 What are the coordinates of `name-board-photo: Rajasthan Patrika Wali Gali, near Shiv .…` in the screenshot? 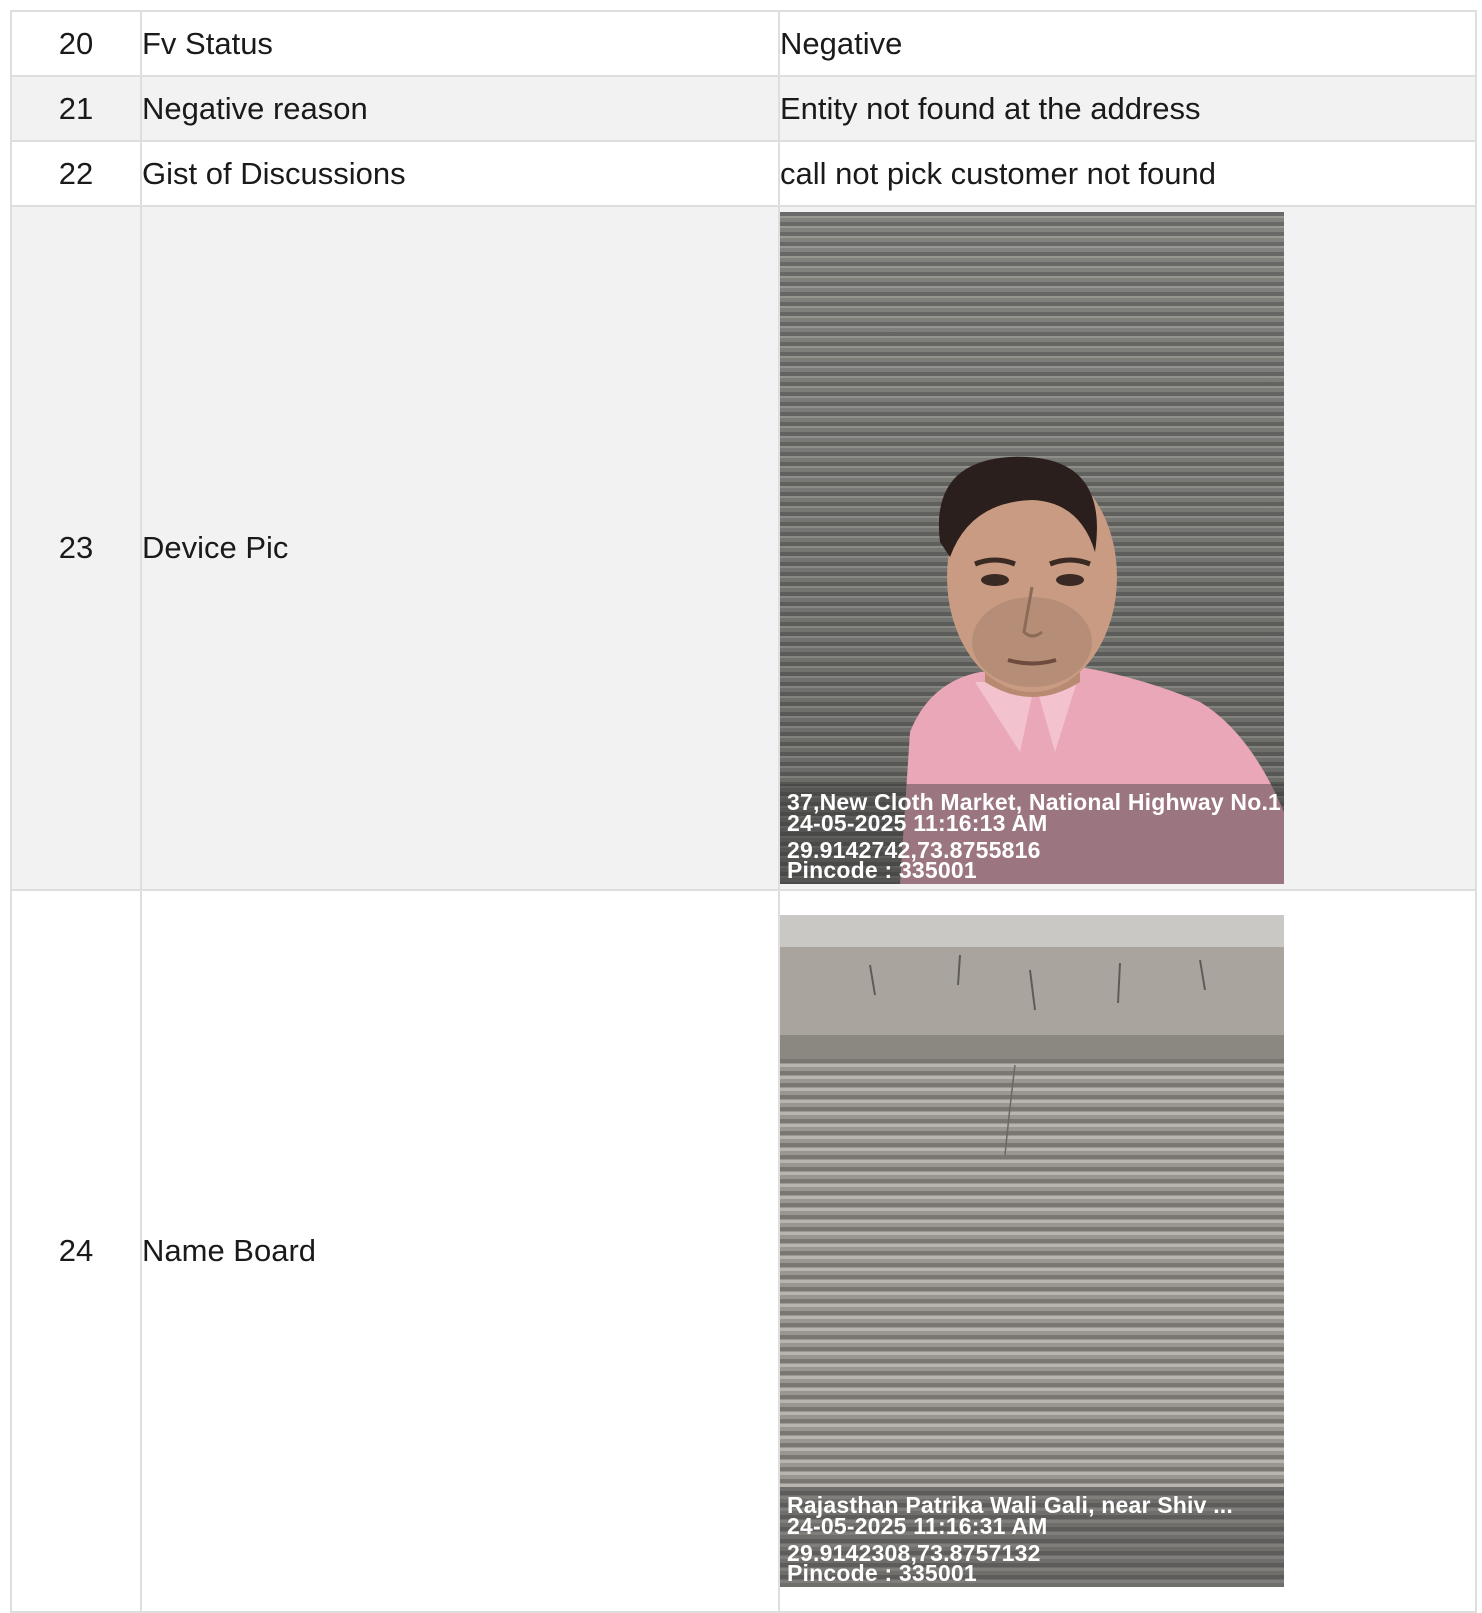 It's located at (1032, 1251).